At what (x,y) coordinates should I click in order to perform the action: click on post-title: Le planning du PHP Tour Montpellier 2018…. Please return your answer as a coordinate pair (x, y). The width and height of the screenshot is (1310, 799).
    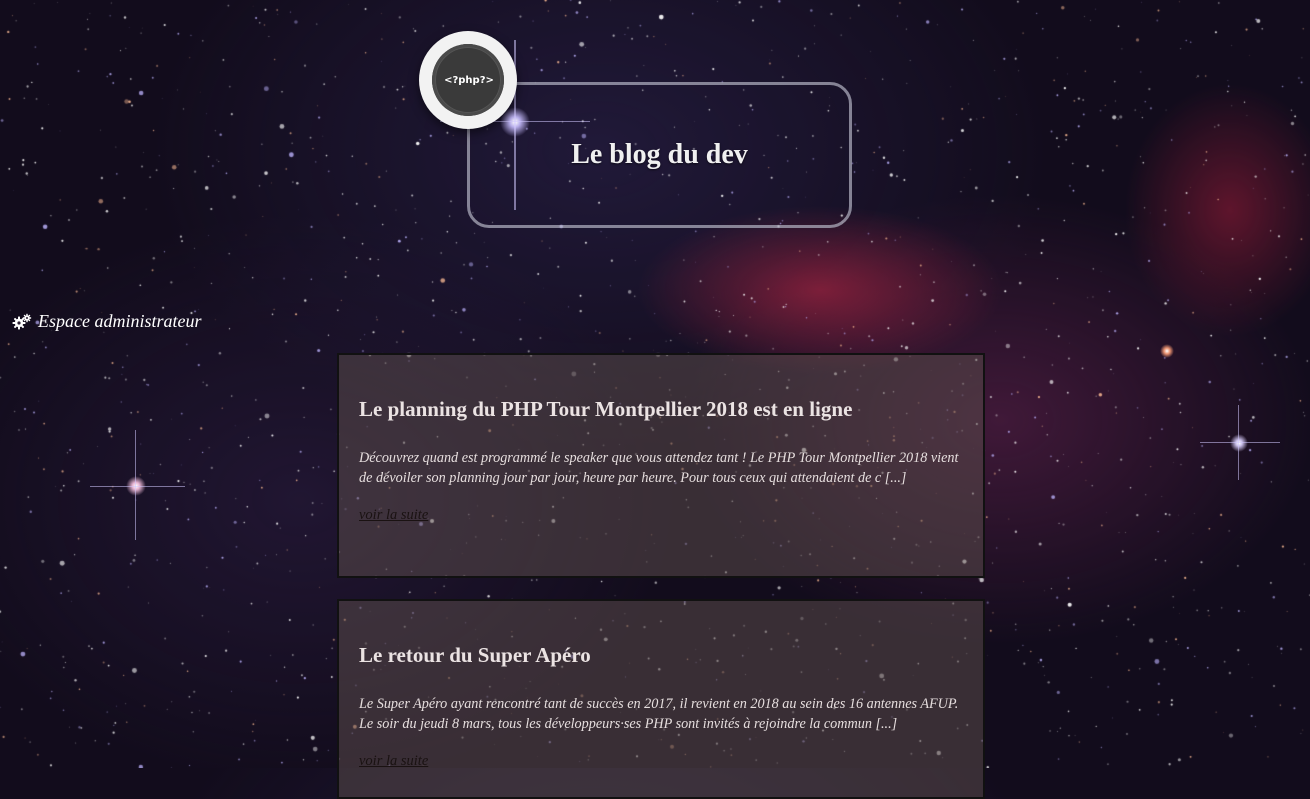
    Looking at the image, I should click on (606, 409).